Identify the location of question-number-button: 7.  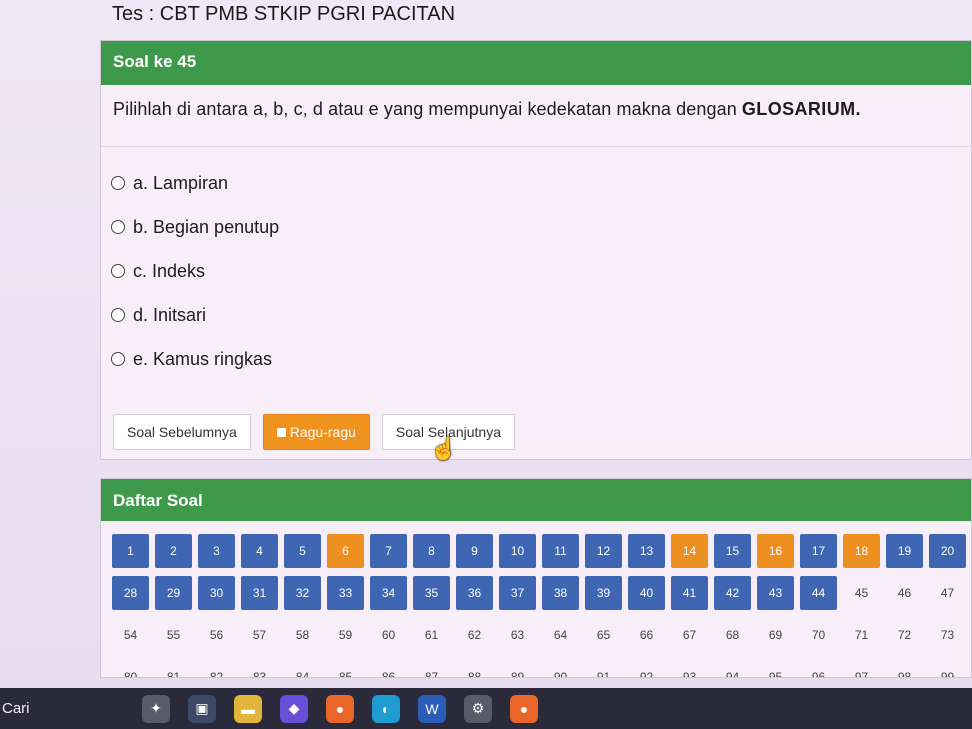
(388, 551).